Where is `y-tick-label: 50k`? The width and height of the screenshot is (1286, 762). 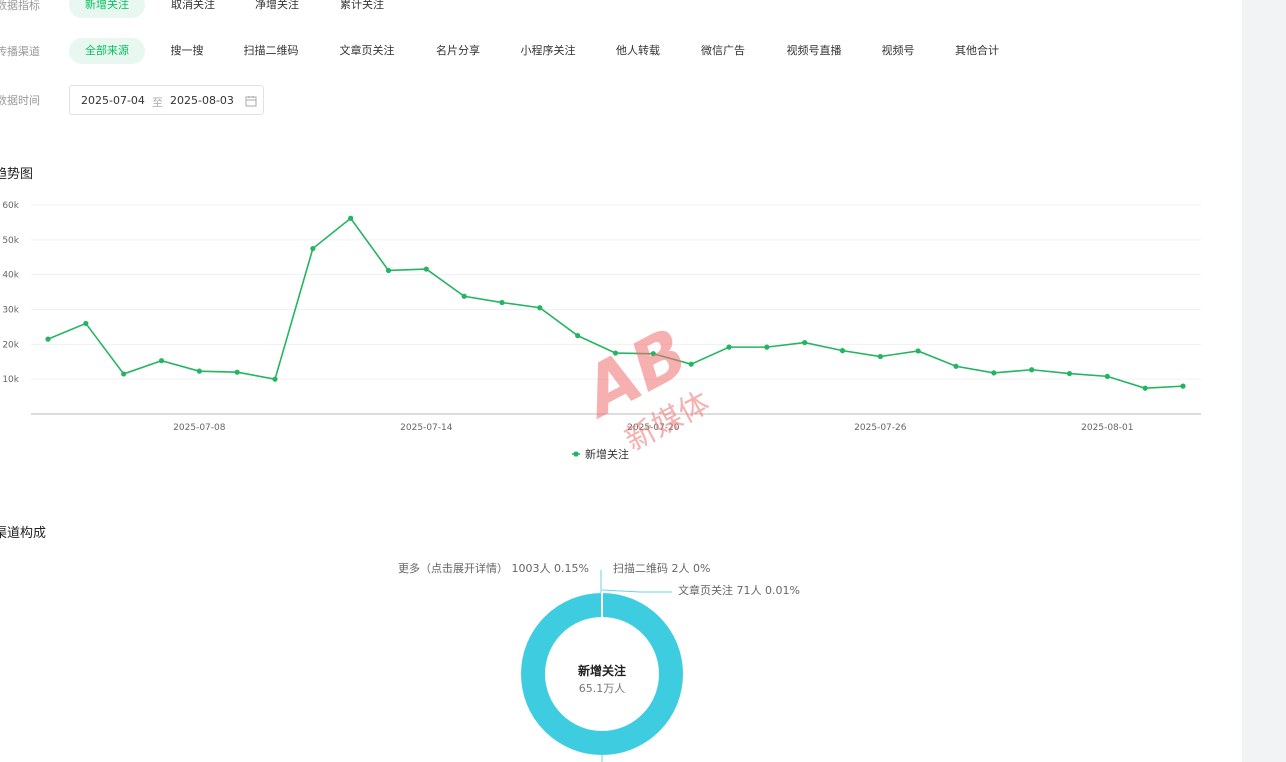
y-tick-label: 50k is located at coordinates (10, 241).